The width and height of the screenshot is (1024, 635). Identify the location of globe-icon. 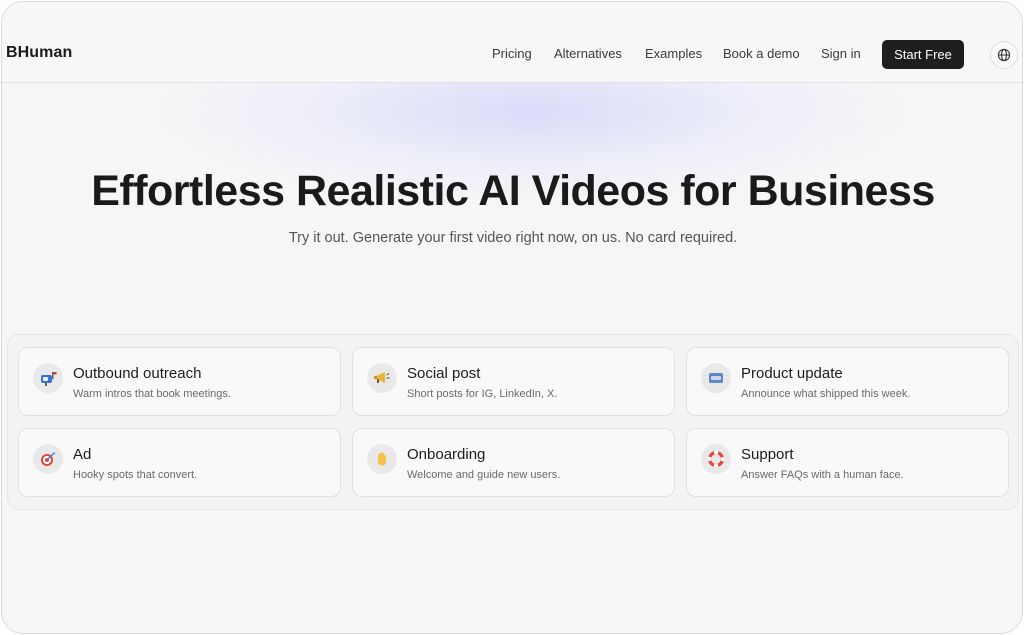
(1004, 55).